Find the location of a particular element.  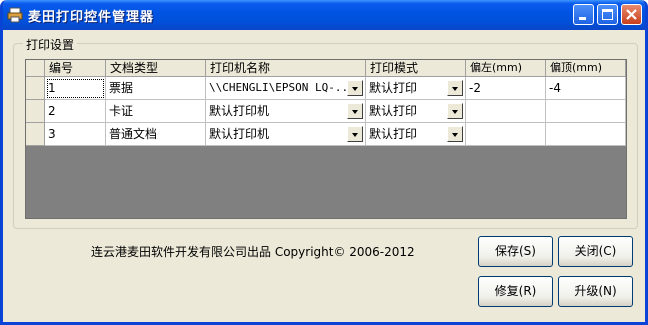

cell-id: 1 is located at coordinates (75, 88).